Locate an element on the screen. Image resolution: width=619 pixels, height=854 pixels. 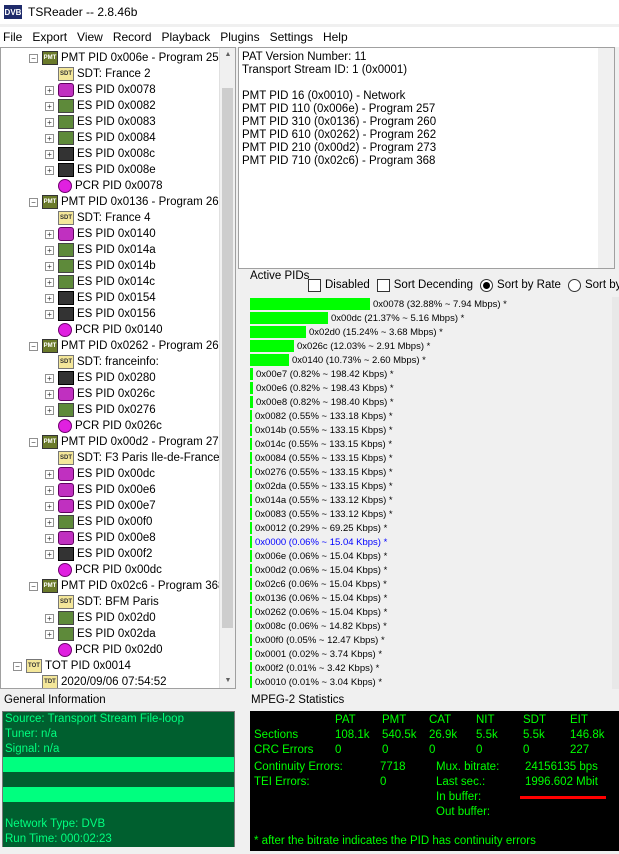
tree-node: SDT SDT: franceinfo: is located at coordinates (102, 362).